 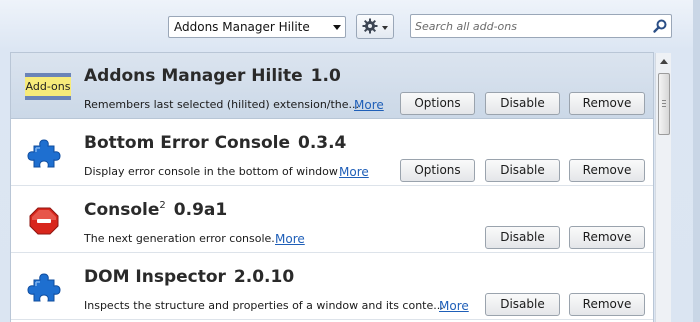 I want to click on addon-icon: Add-ons, so click(x=48, y=87).